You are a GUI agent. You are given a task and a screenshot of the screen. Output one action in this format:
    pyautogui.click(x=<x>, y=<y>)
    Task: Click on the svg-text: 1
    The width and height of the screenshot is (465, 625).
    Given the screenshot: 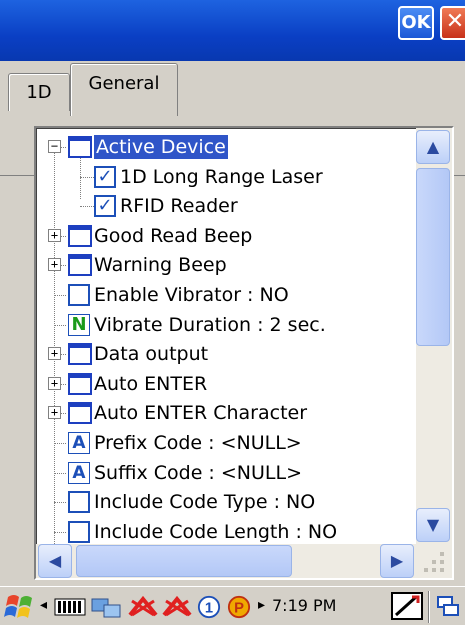 What is the action you would take?
    pyautogui.click(x=209, y=609)
    